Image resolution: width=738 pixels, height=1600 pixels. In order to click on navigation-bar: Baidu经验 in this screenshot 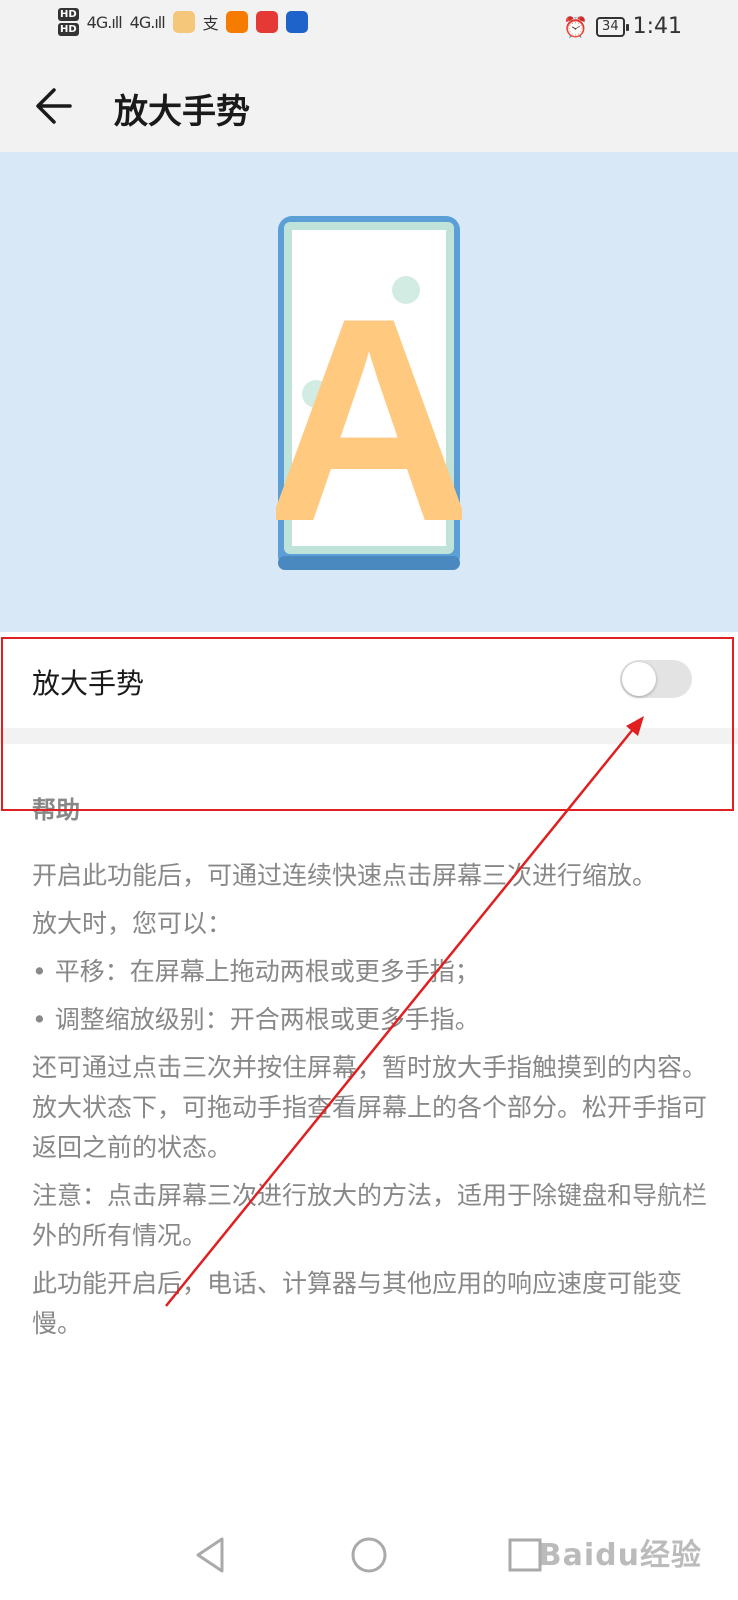, I will do `click(369, 1555)`.